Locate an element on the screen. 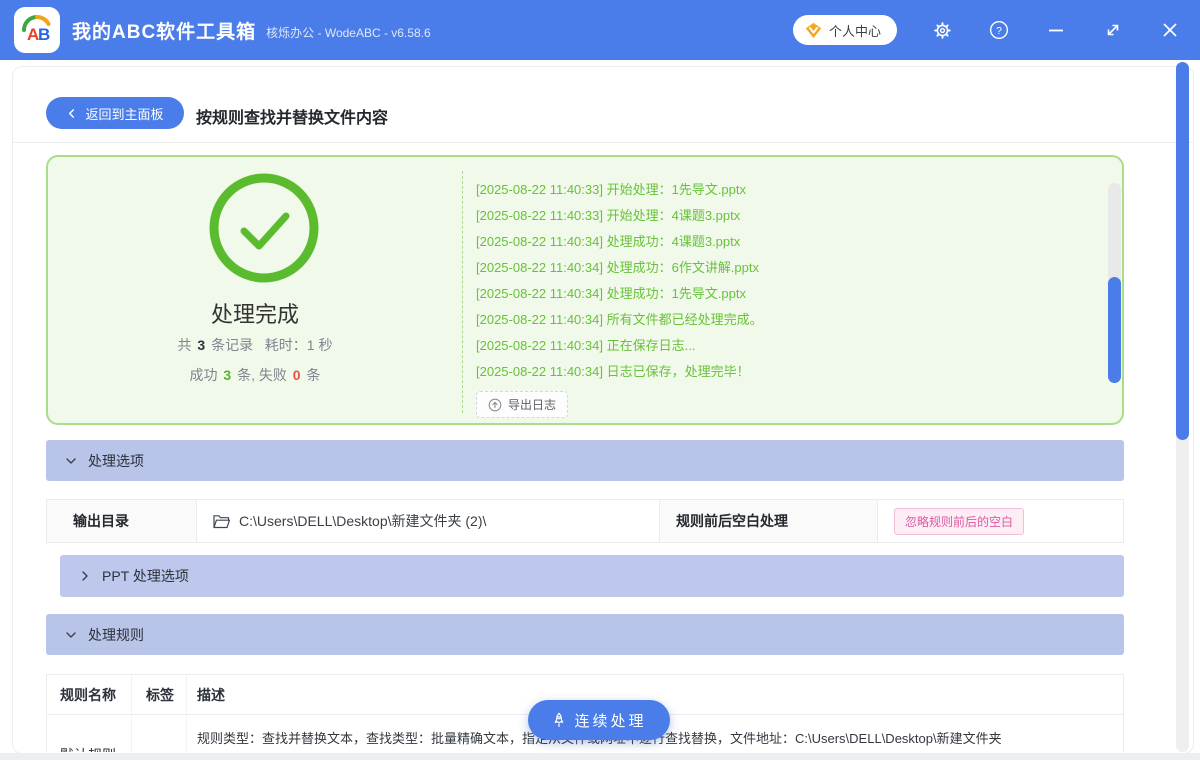 This screenshot has width=1200, height=760. user-center-button: 个人中心 is located at coordinates (844, 30).